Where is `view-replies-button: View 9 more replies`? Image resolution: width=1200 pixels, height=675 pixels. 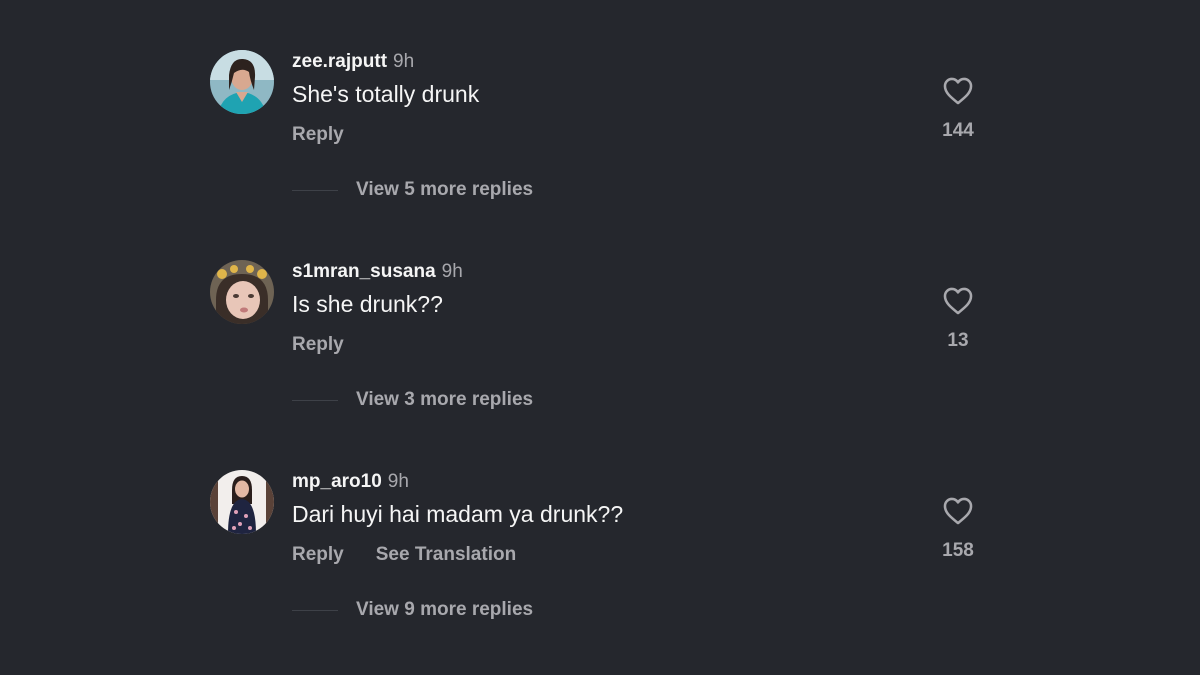
view-replies-button: View 9 more replies is located at coordinates (412, 610).